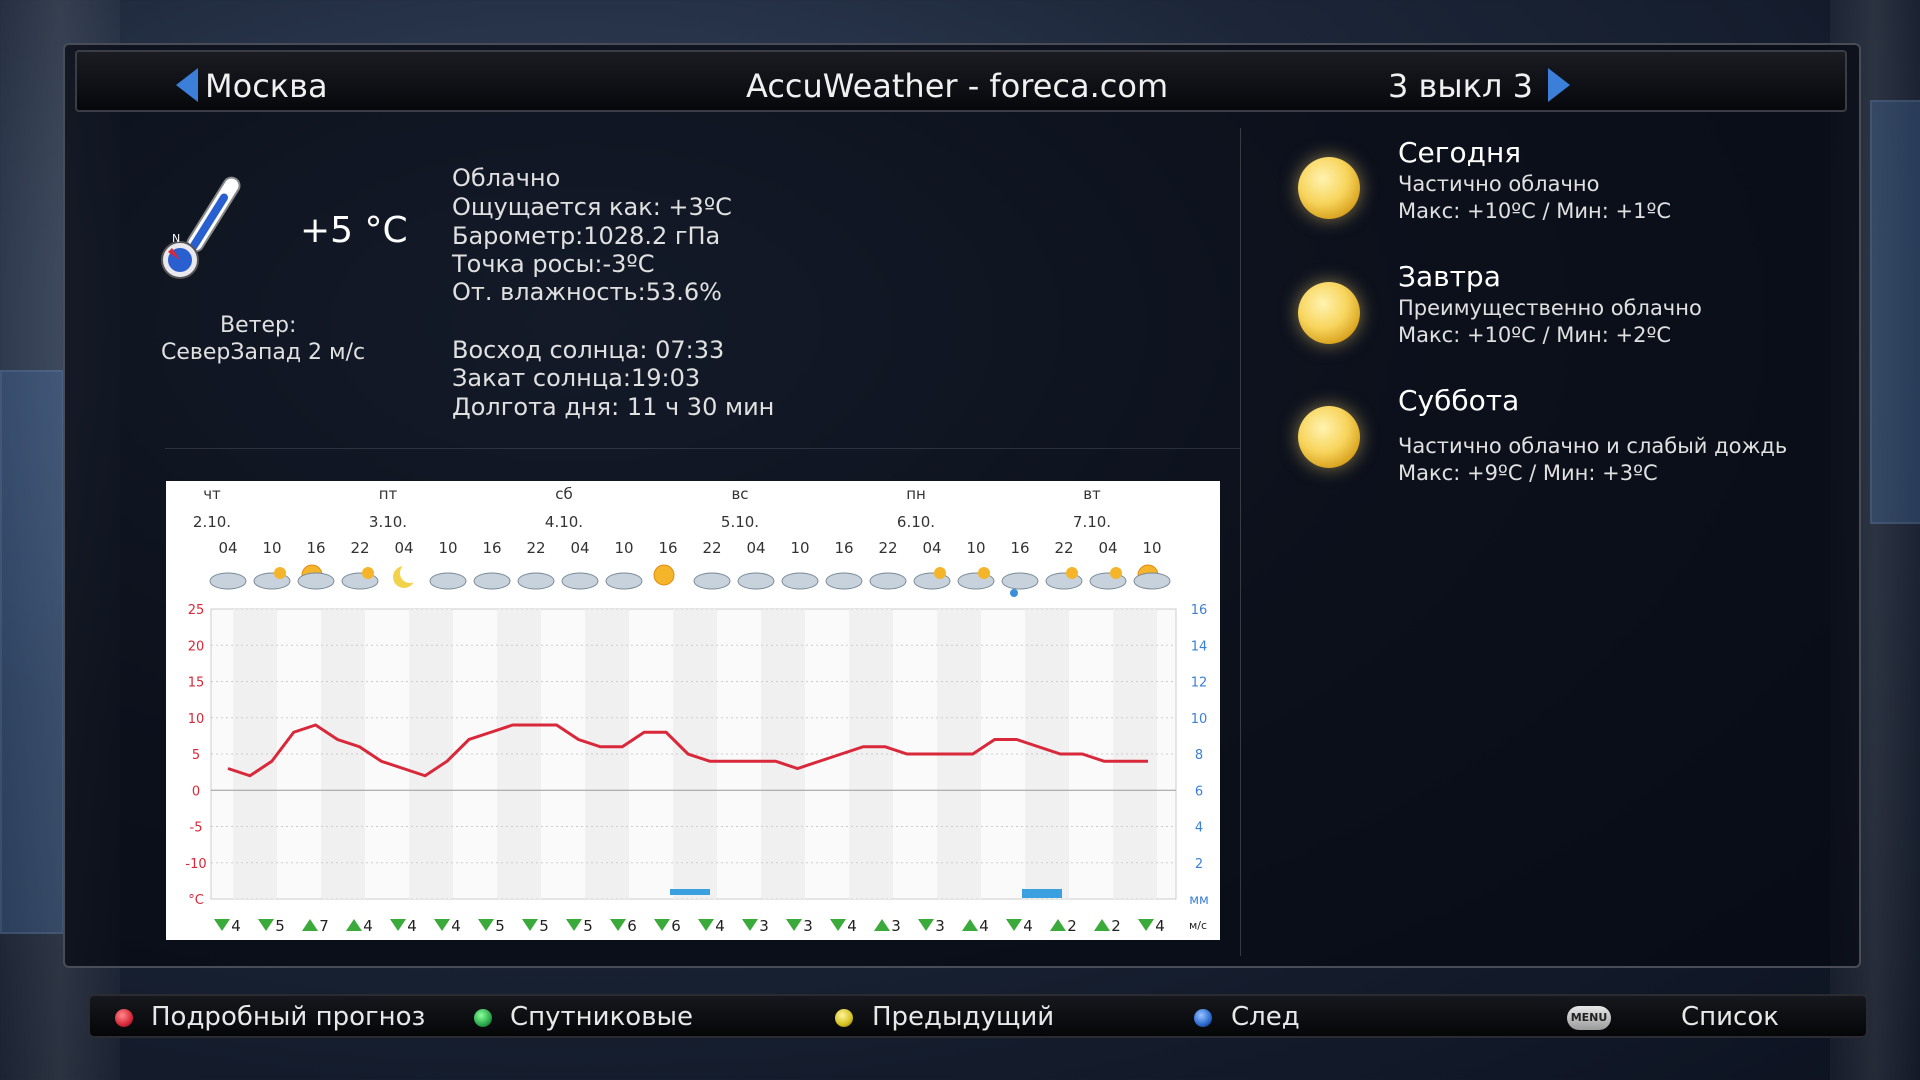  I want to click on yellow-button-icon, so click(844, 1018).